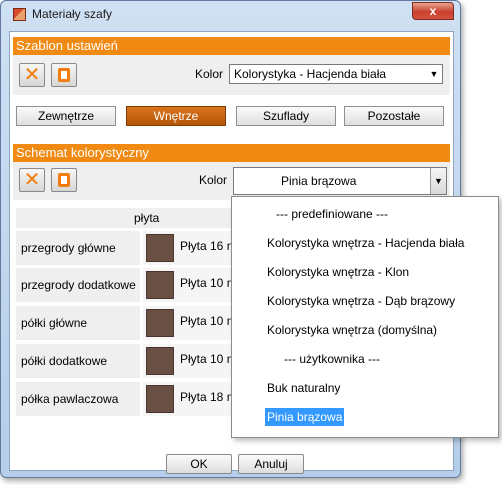  What do you see at coordinates (332, 359) in the screenshot?
I see `dropdown-separator-user: --- użytkownika ---` at bounding box center [332, 359].